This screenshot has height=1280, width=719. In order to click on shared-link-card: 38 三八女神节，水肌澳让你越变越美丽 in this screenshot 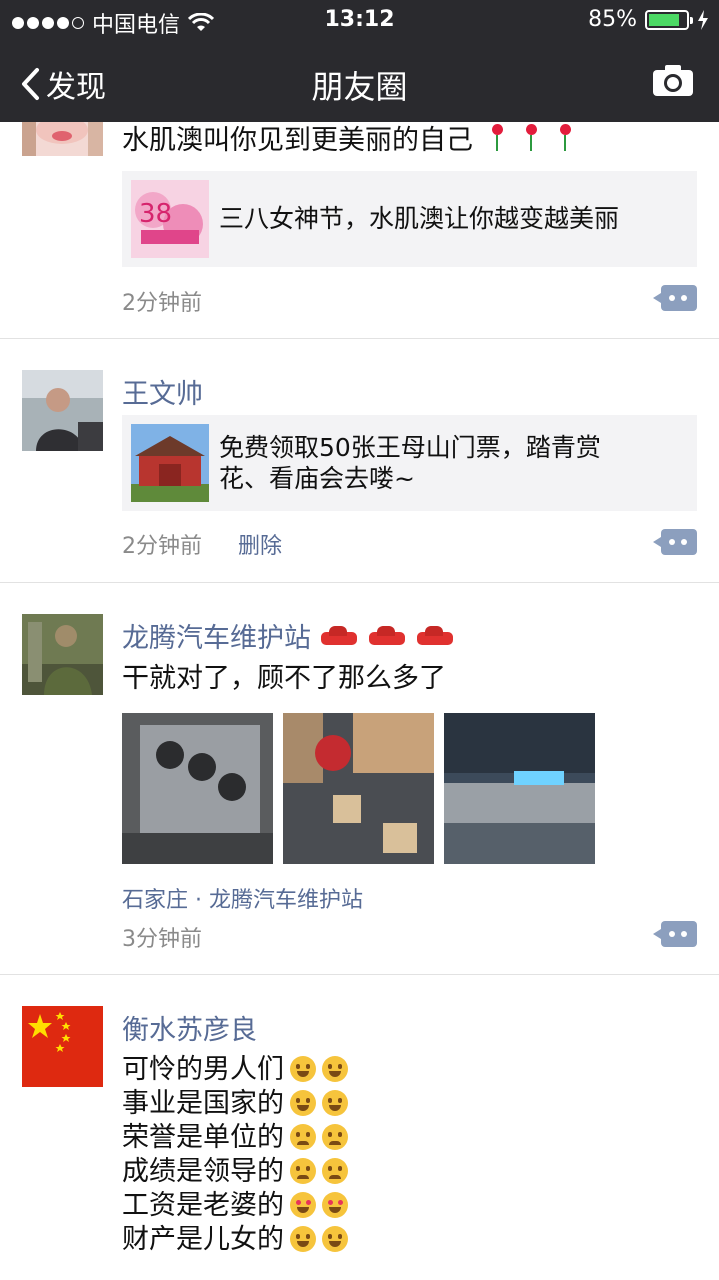, I will do `click(409, 219)`.